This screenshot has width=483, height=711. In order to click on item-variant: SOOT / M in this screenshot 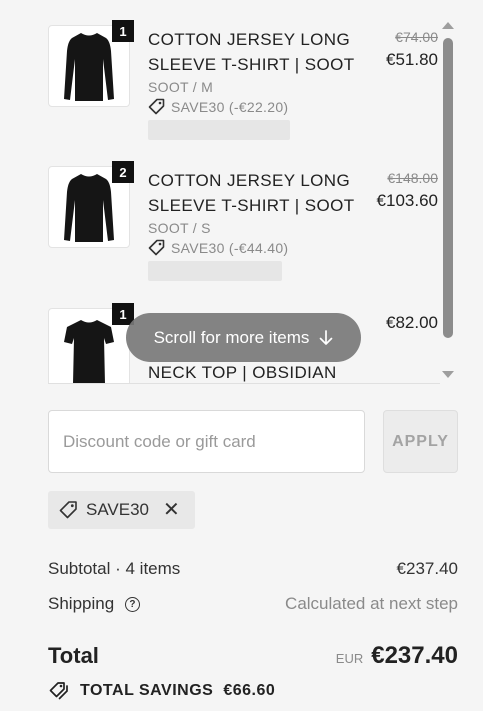, I will do `click(181, 87)`.